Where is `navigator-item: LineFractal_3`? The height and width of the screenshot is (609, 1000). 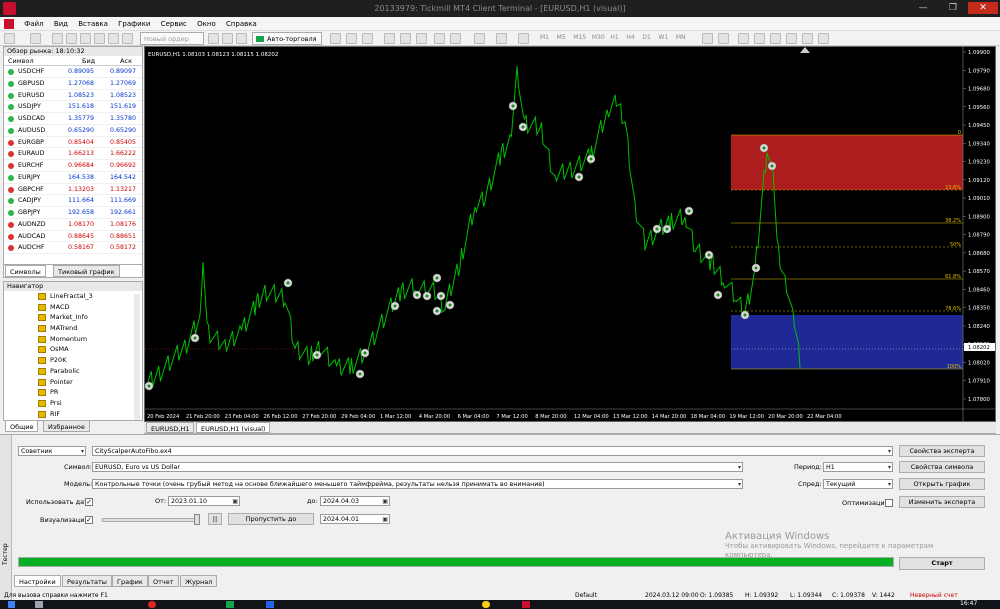 navigator-item: LineFractal_3 is located at coordinates (73, 296).